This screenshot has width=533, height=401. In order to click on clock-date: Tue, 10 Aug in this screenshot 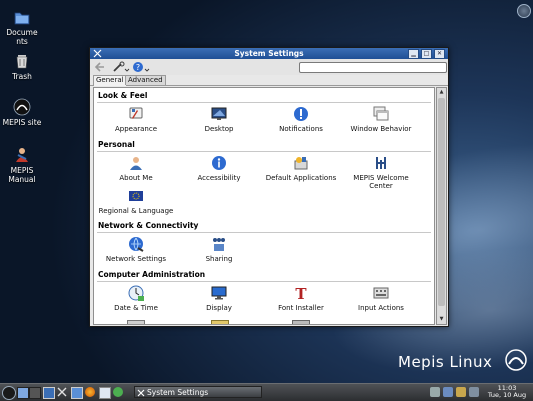, I will do `click(507, 395)`.